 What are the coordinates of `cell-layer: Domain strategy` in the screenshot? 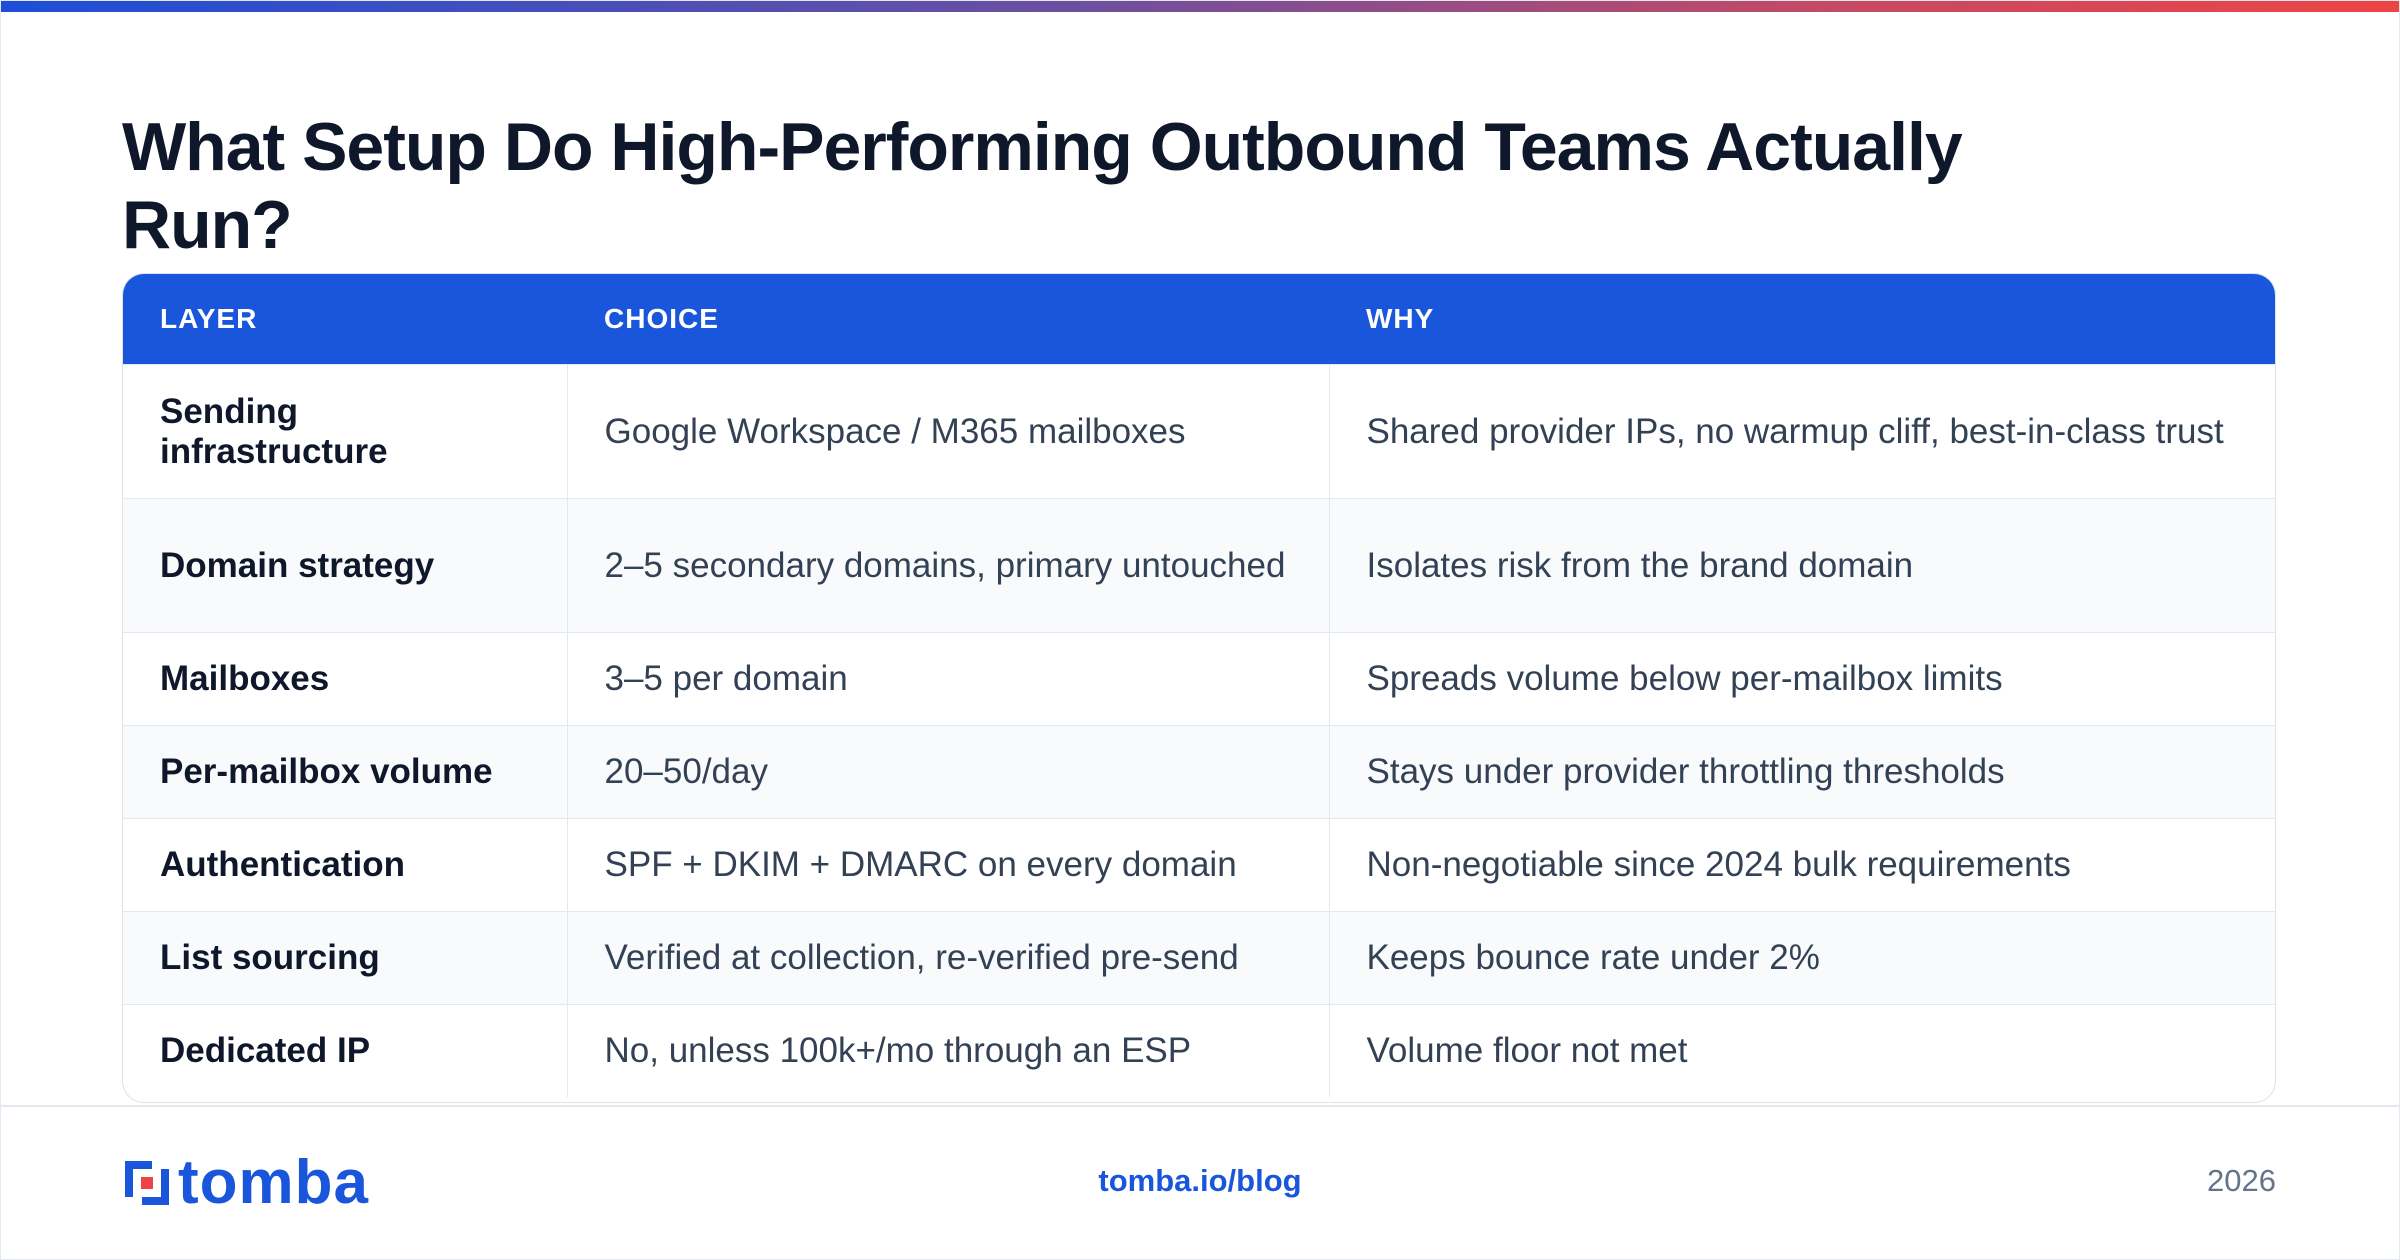 It's located at (345, 565).